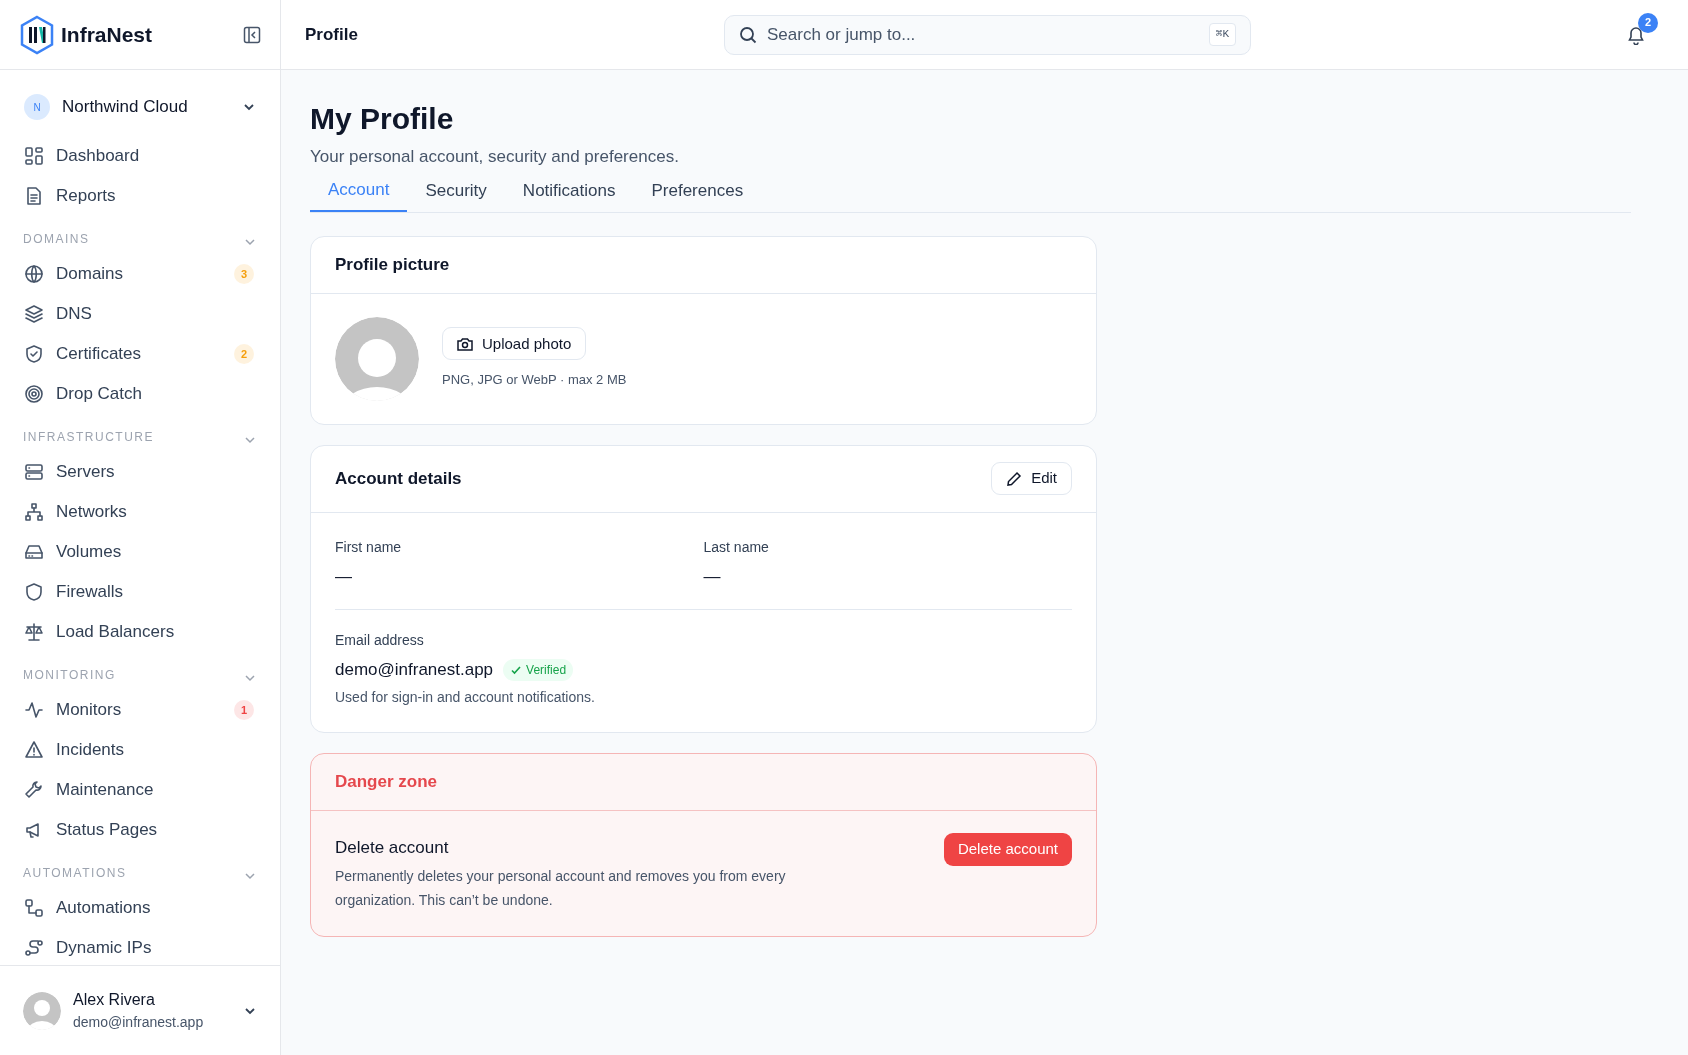 The width and height of the screenshot is (1688, 1055). I want to click on tab: Notifications, so click(569, 190).